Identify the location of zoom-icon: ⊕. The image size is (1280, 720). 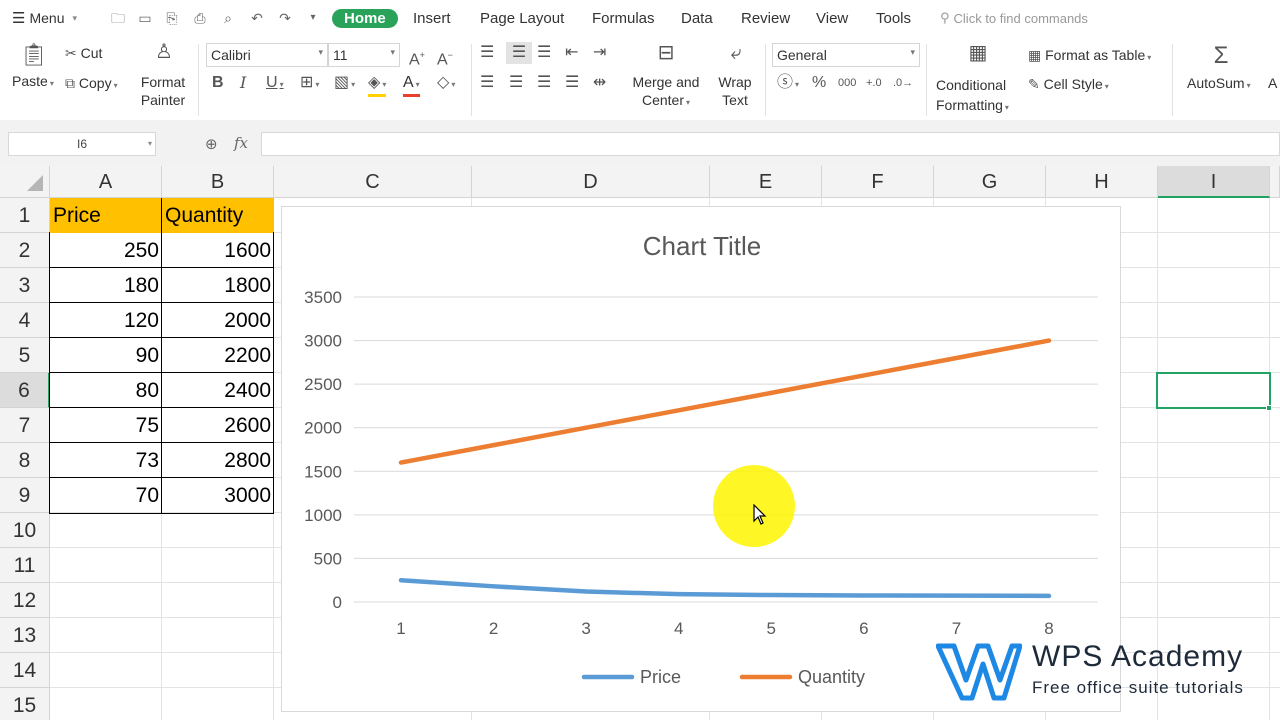
(211, 144).